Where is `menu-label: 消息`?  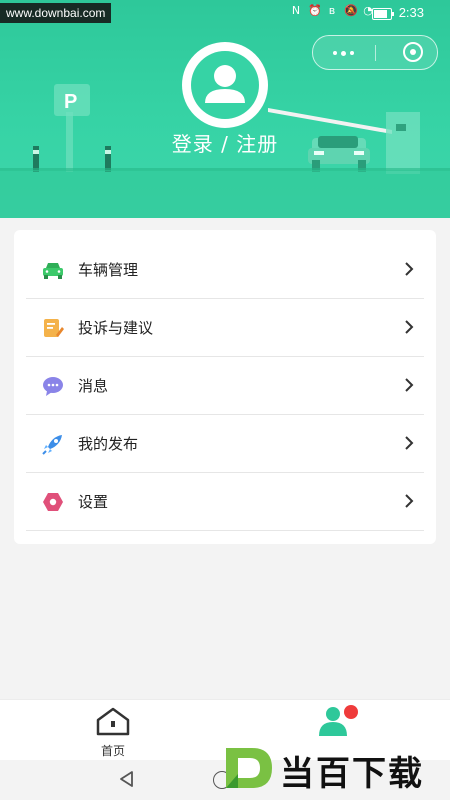 menu-label: 消息 is located at coordinates (93, 386).